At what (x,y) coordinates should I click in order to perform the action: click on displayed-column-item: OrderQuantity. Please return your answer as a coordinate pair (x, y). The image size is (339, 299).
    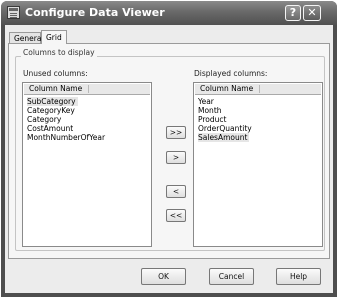
    Looking at the image, I should click on (225, 128).